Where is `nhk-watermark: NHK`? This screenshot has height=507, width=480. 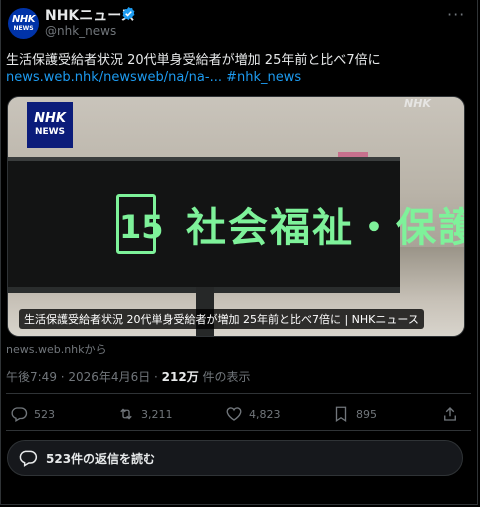 nhk-watermark: NHK is located at coordinates (417, 103).